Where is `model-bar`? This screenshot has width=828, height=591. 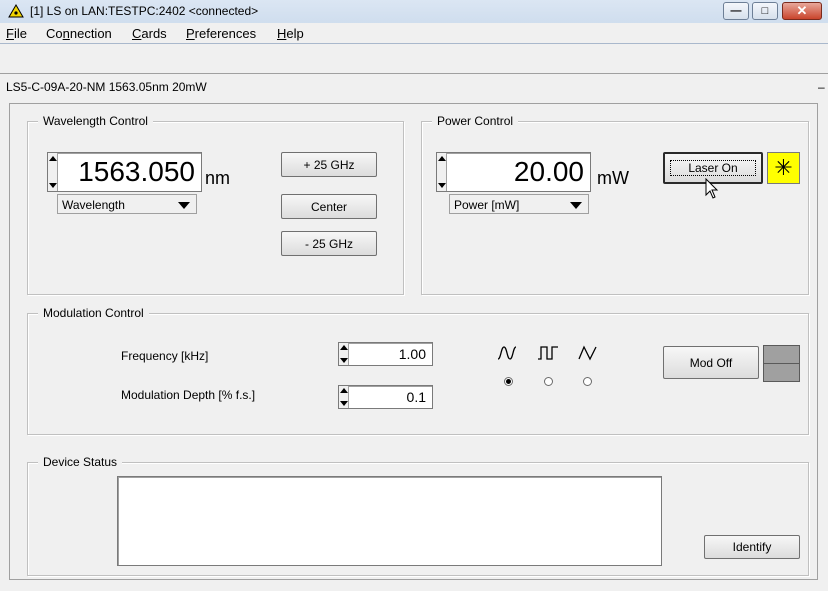
model-bar is located at coordinates (414, 59).